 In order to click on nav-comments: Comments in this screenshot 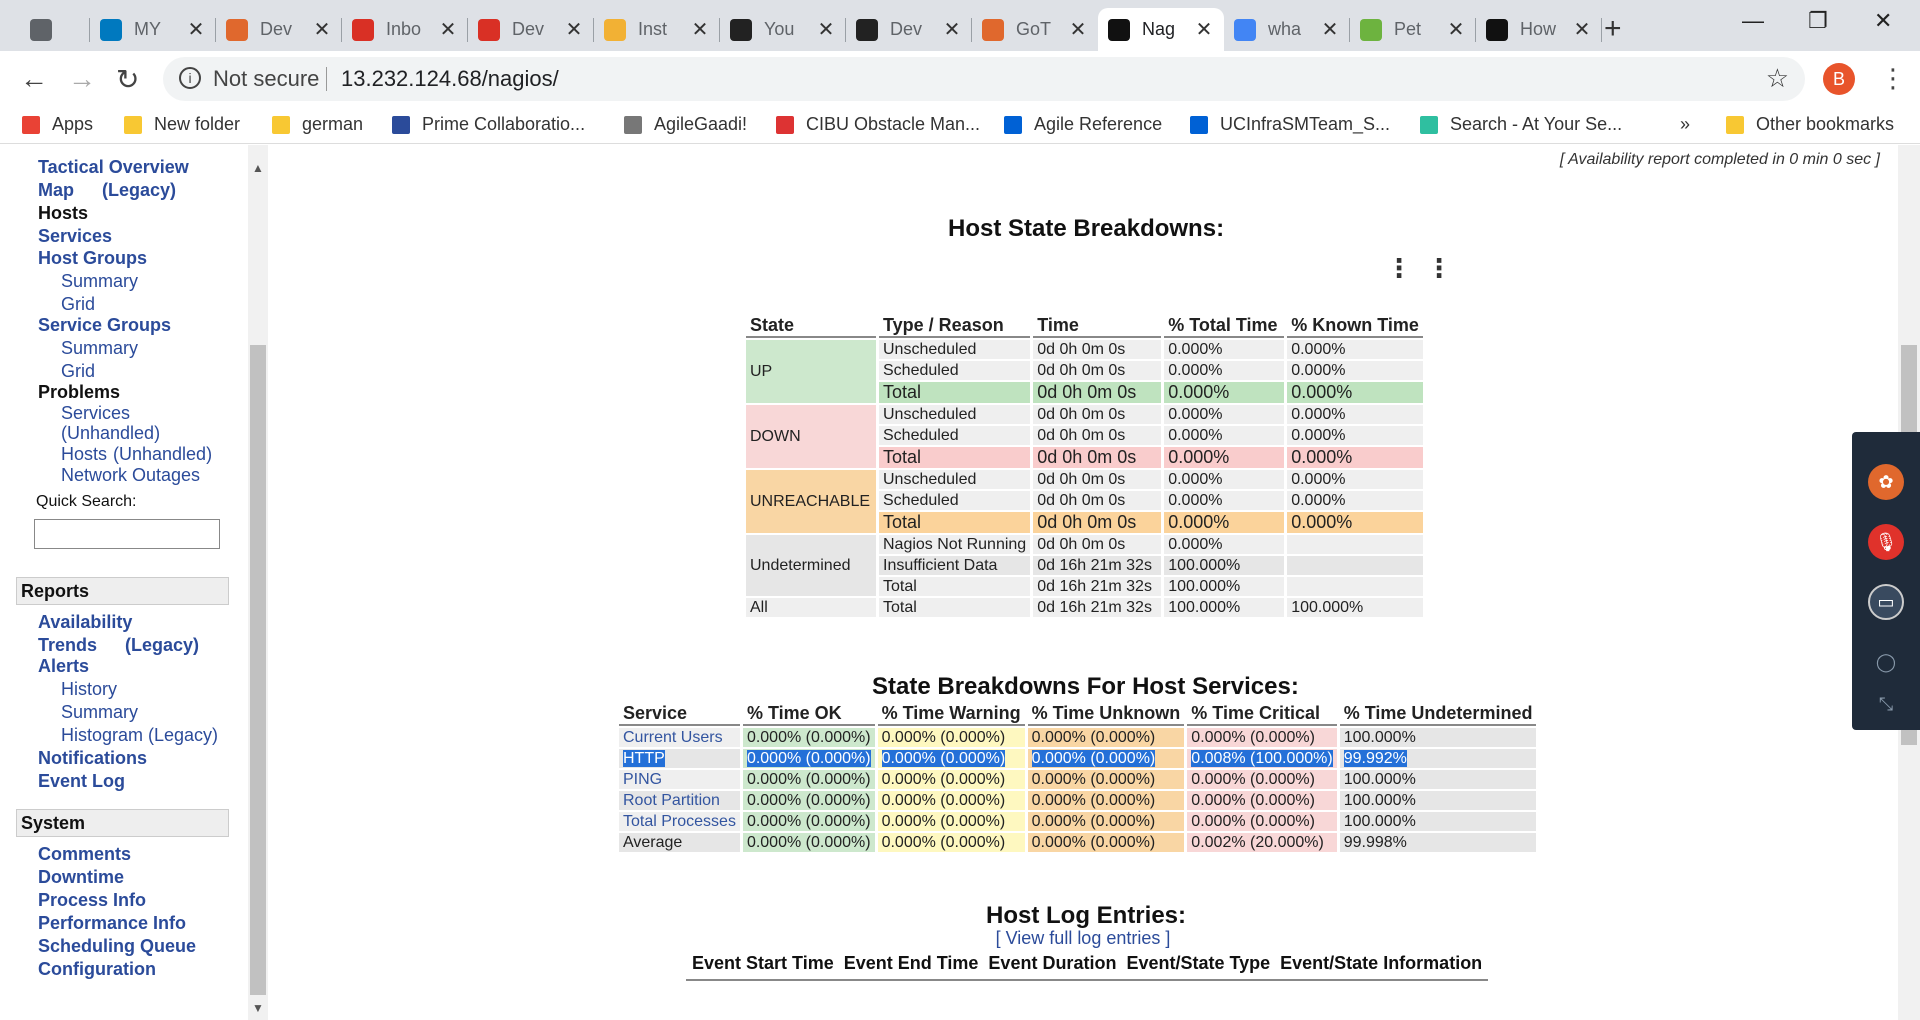, I will do `click(84, 854)`.